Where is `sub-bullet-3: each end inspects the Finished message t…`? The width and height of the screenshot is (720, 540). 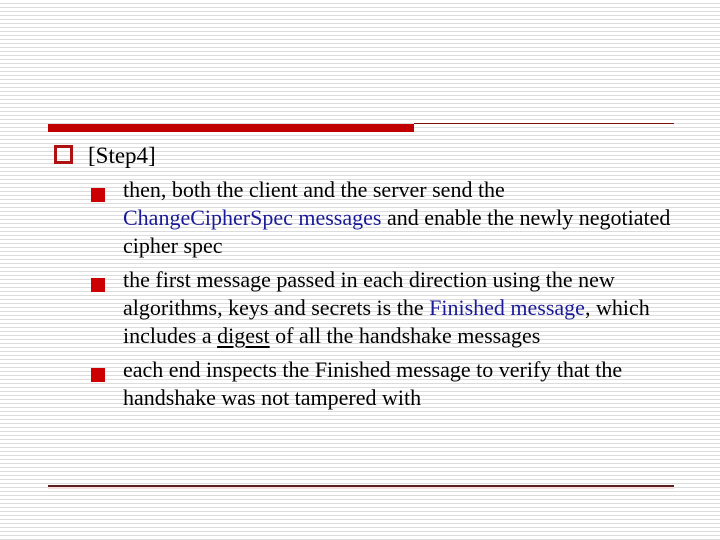 sub-bullet-3: each end inspects the Finished message t… is located at coordinates (364, 384).